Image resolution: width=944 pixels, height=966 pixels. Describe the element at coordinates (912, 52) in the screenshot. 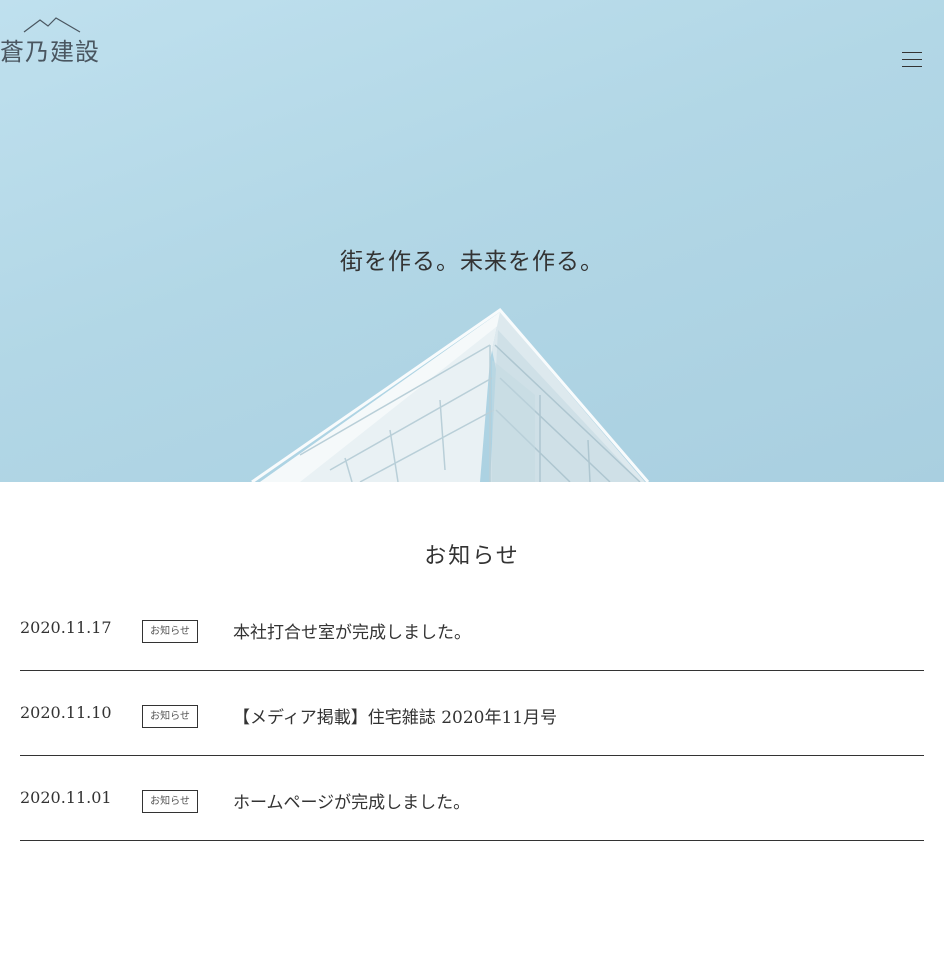

I see `hamburger-icon` at that location.